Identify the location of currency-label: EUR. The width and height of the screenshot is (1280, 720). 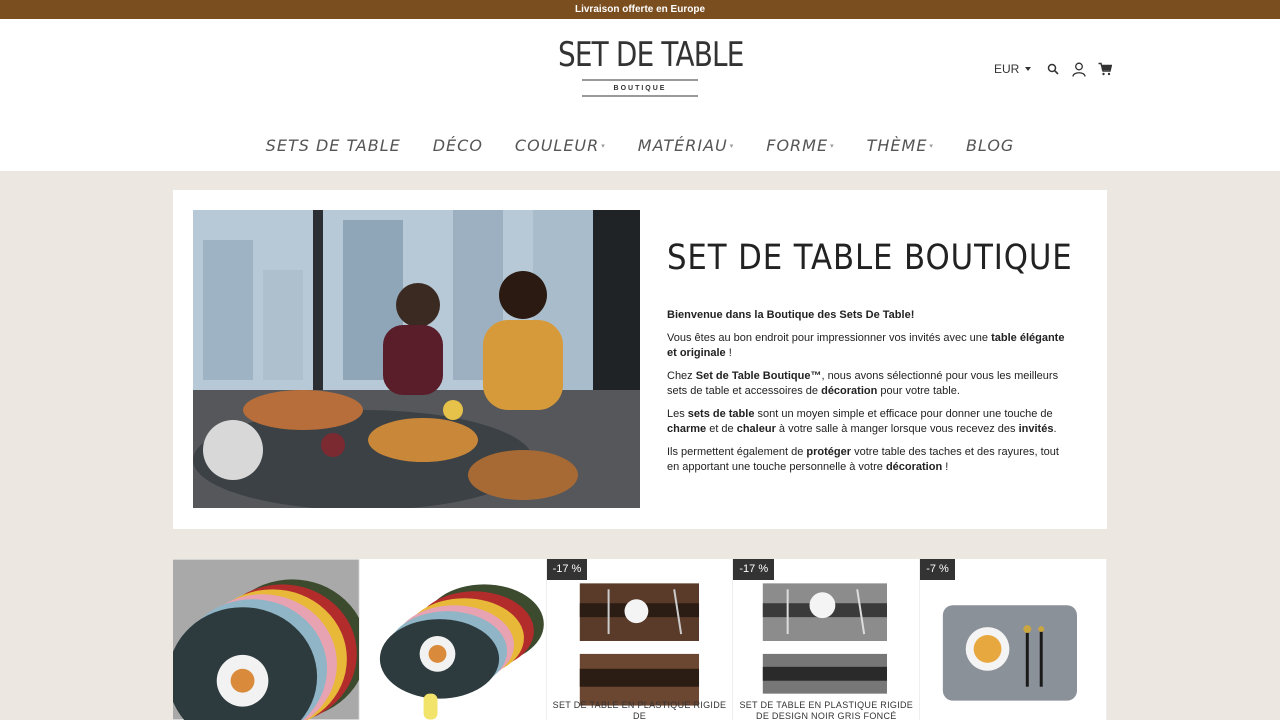
(1007, 69).